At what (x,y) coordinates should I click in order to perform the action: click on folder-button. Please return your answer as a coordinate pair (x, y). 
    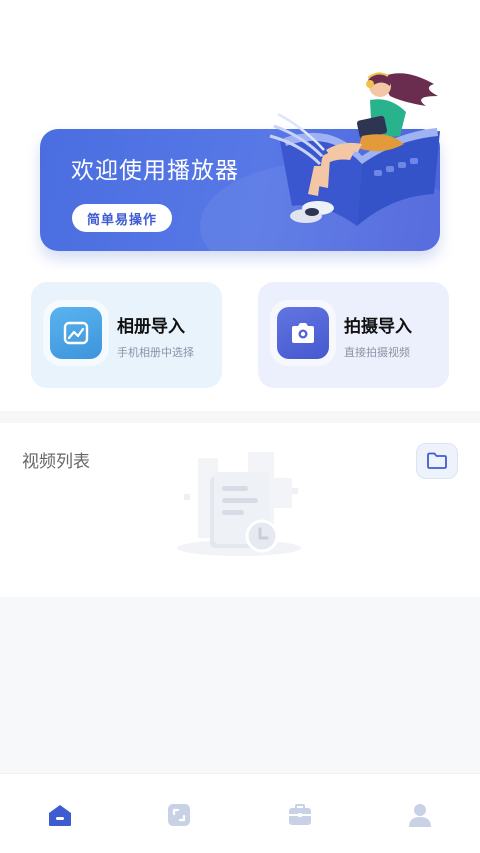
    Looking at the image, I should click on (437, 461).